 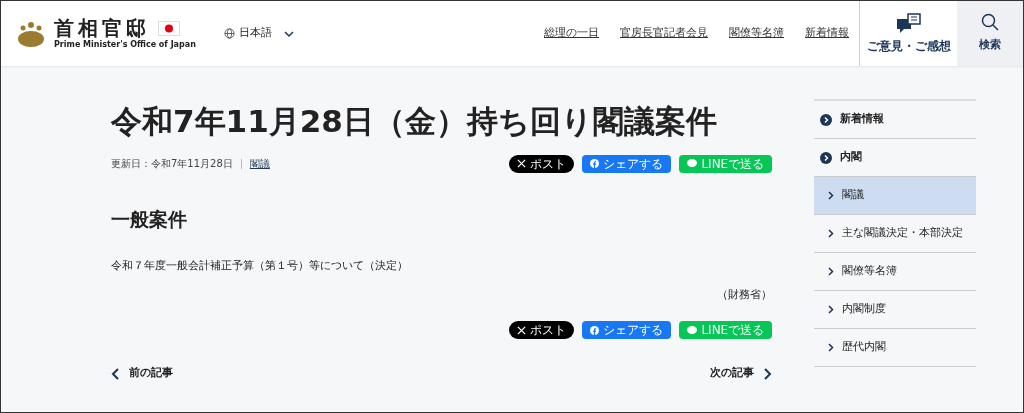 What do you see at coordinates (116, 373) in the screenshot?
I see `chevron-left-icon` at bounding box center [116, 373].